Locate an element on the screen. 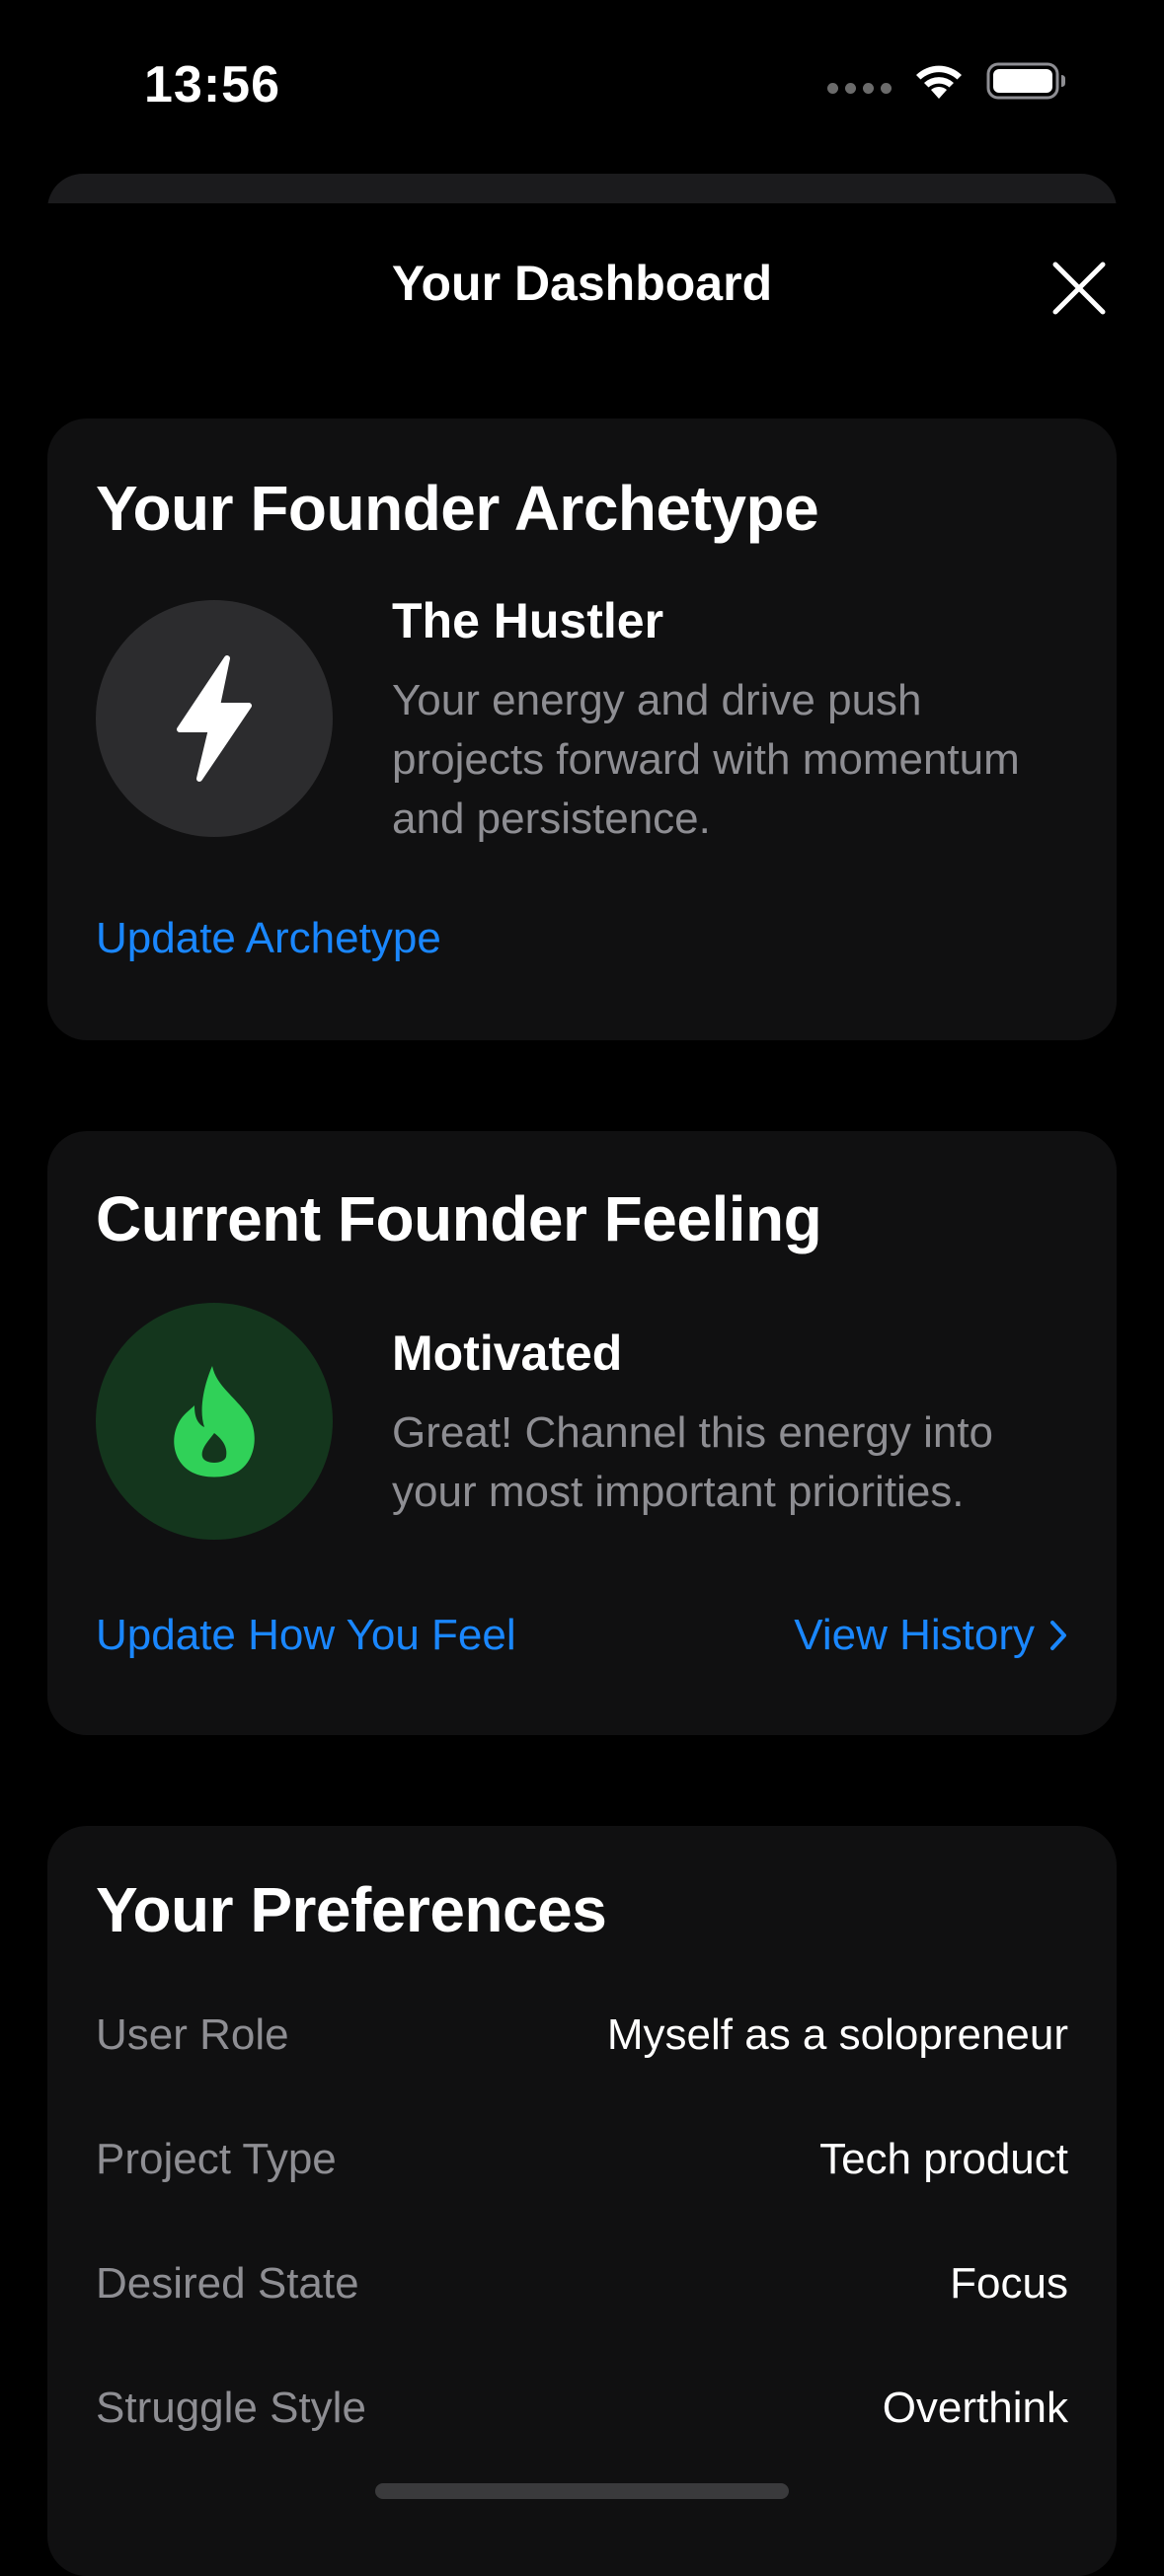 Image resolution: width=1164 pixels, height=2576 pixels. wifi-icon is located at coordinates (939, 82).